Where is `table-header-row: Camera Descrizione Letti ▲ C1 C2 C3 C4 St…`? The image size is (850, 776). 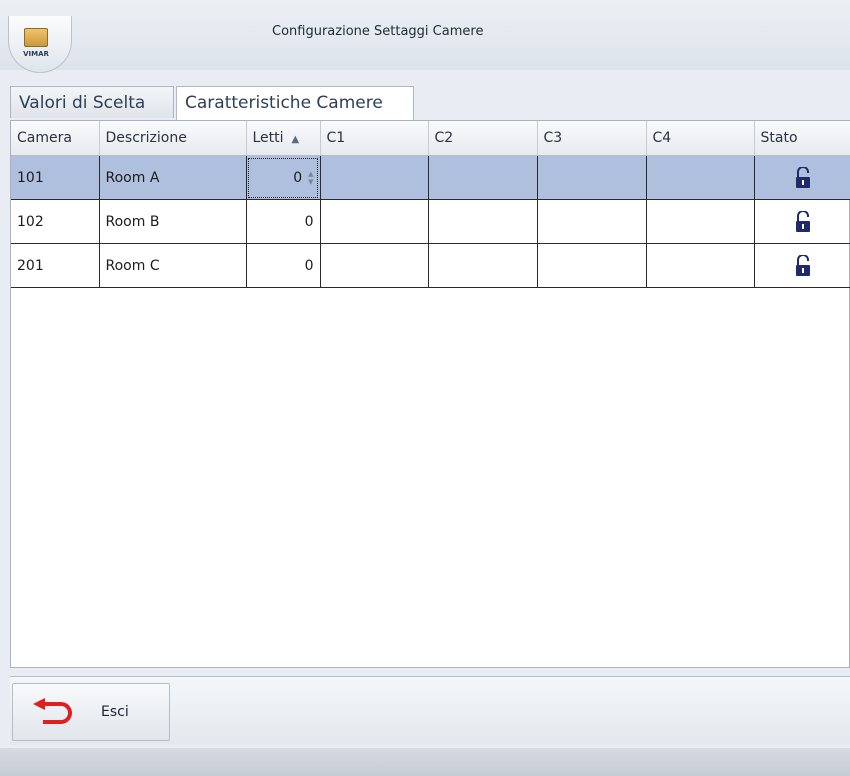 table-header-row: Camera Descrizione Letti ▲ C1 C2 C3 C4 St… is located at coordinates (430, 138).